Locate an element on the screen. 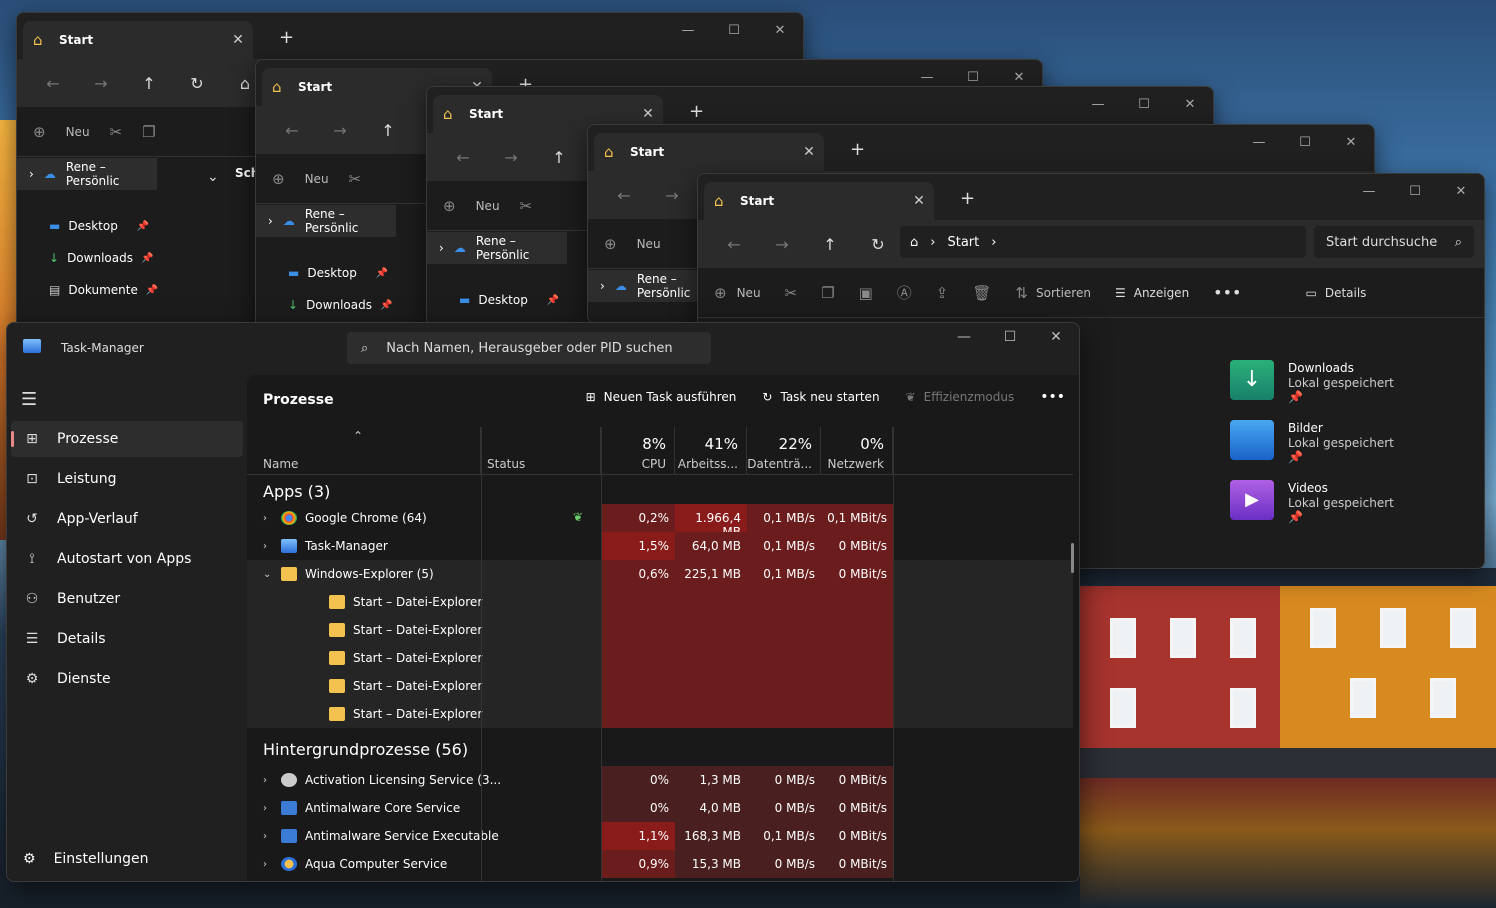  restart-task-button: ↻ Task neu starten is located at coordinates (820, 397).